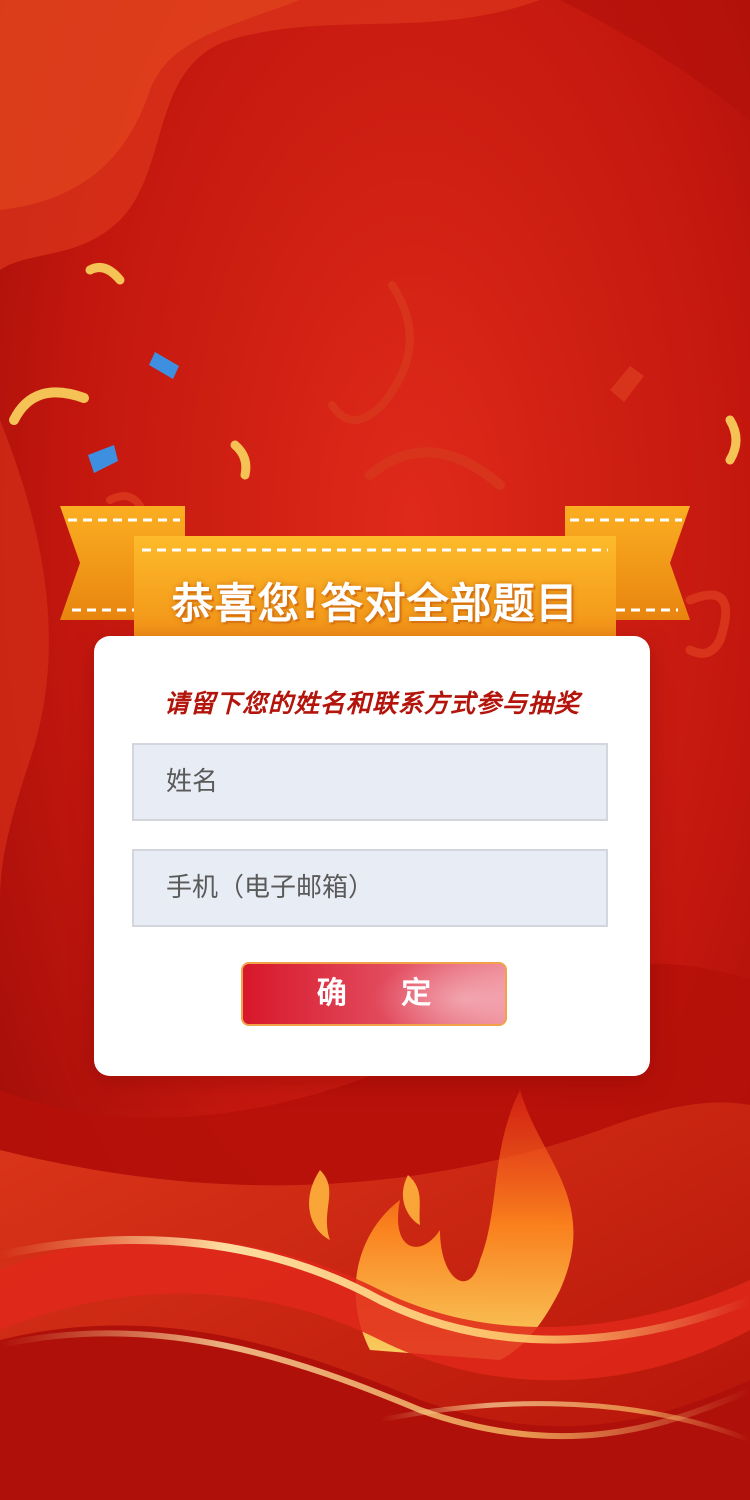  What do you see at coordinates (370, 782) in the screenshot?
I see `name-input` at bounding box center [370, 782].